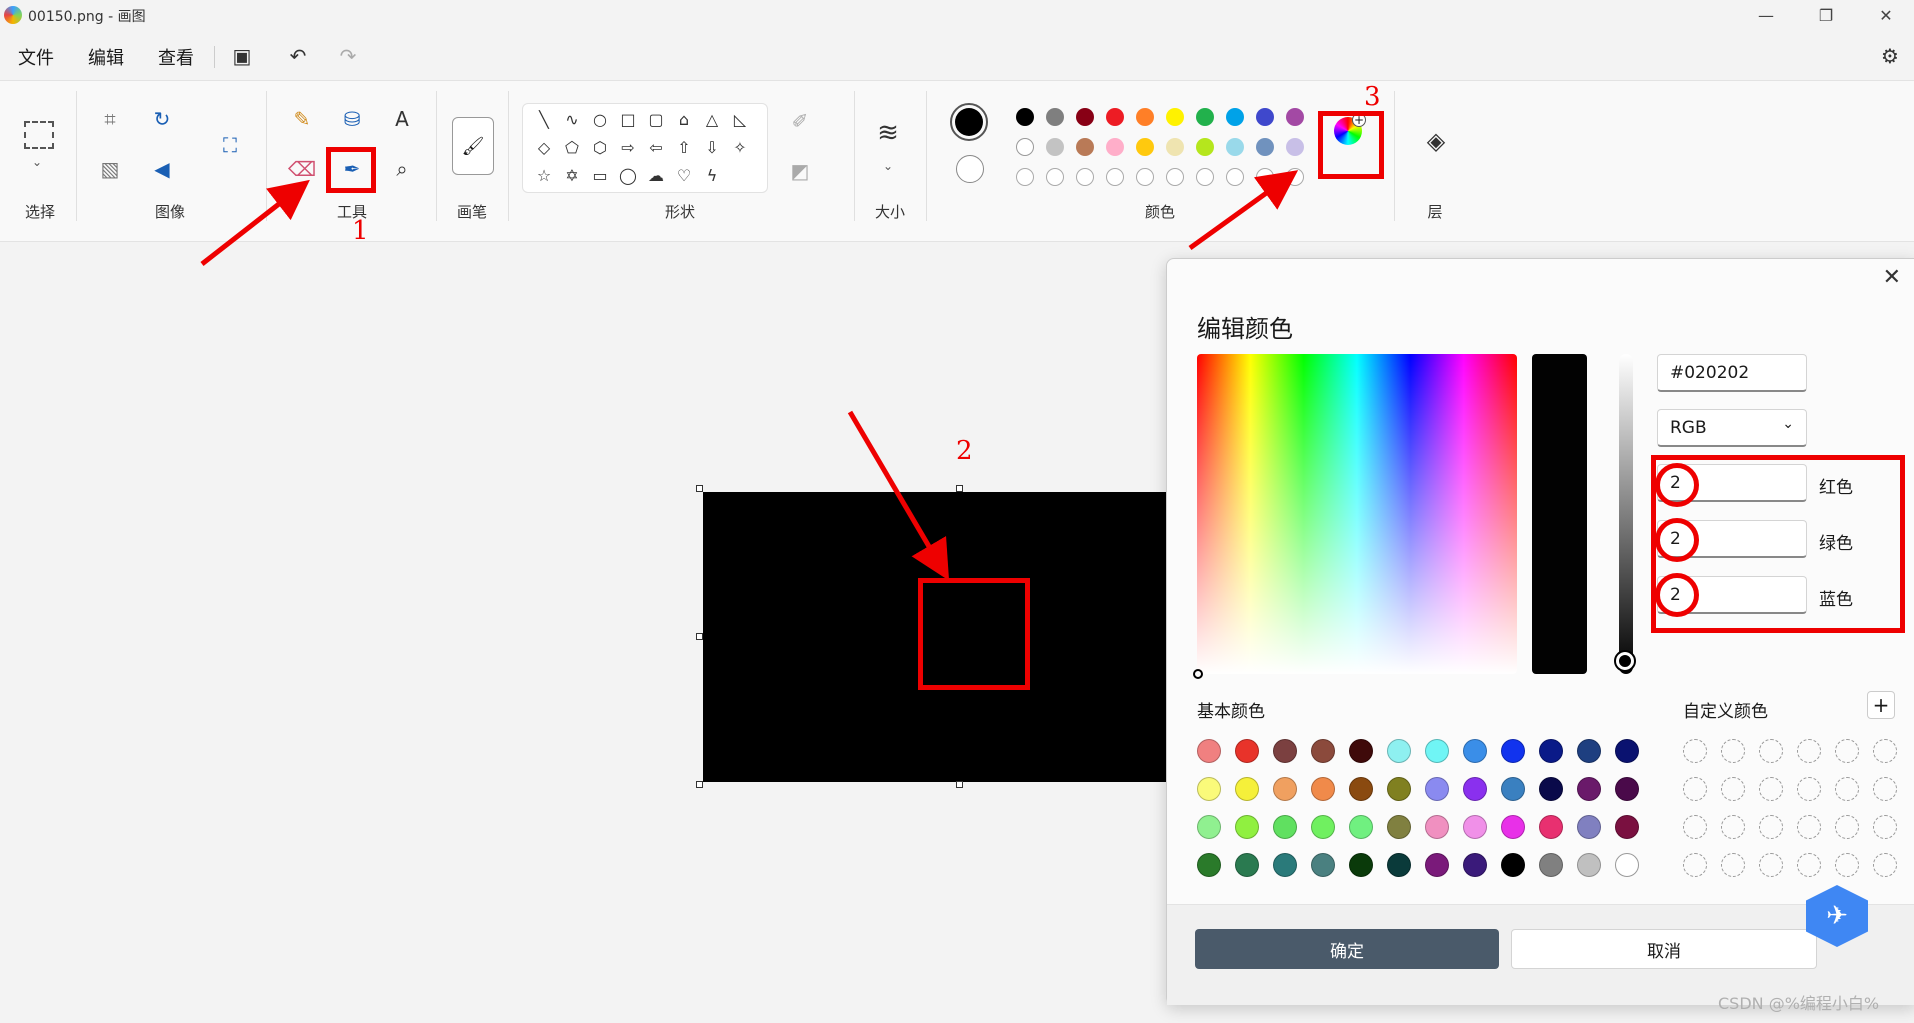  Describe the element at coordinates (1677, 595) in the screenshot. I see `highlight-circle-blue` at that location.